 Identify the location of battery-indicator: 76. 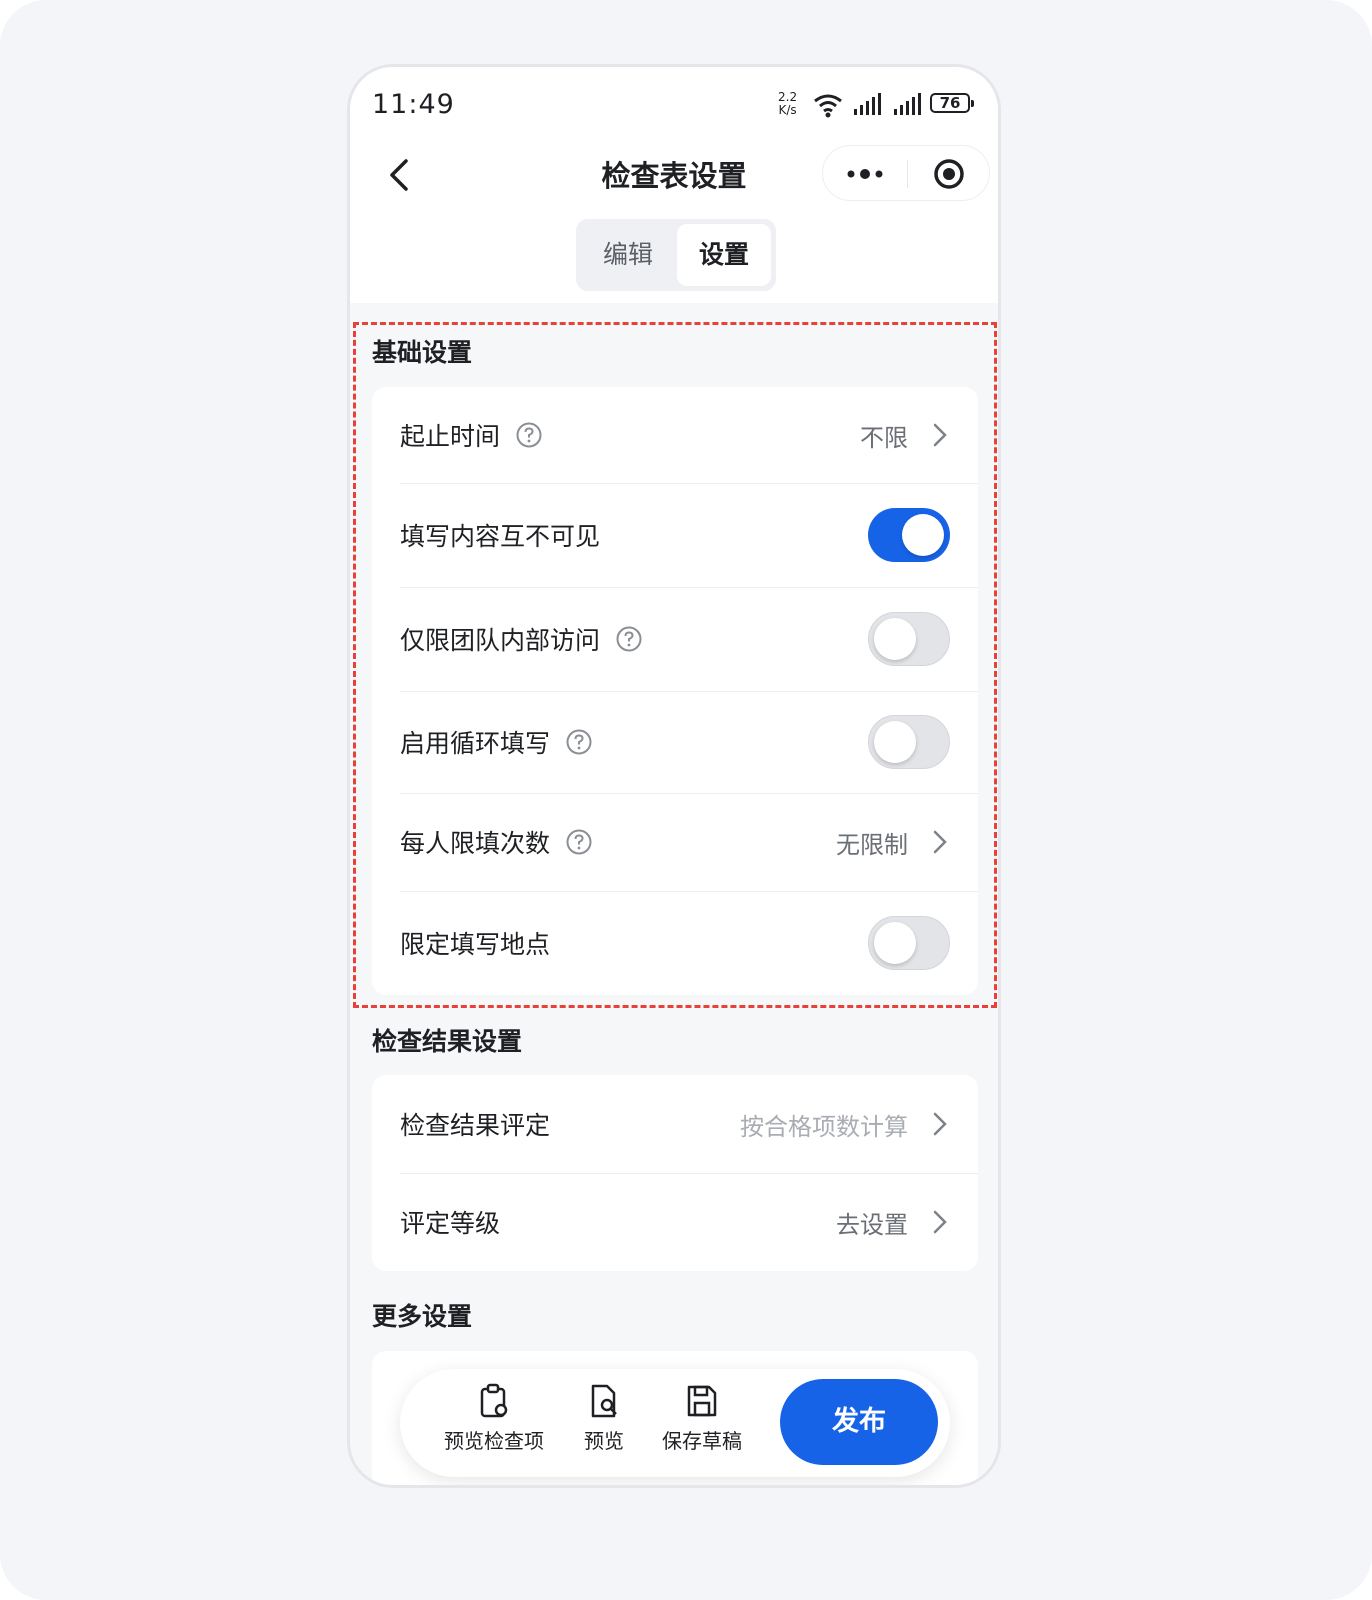
(952, 103).